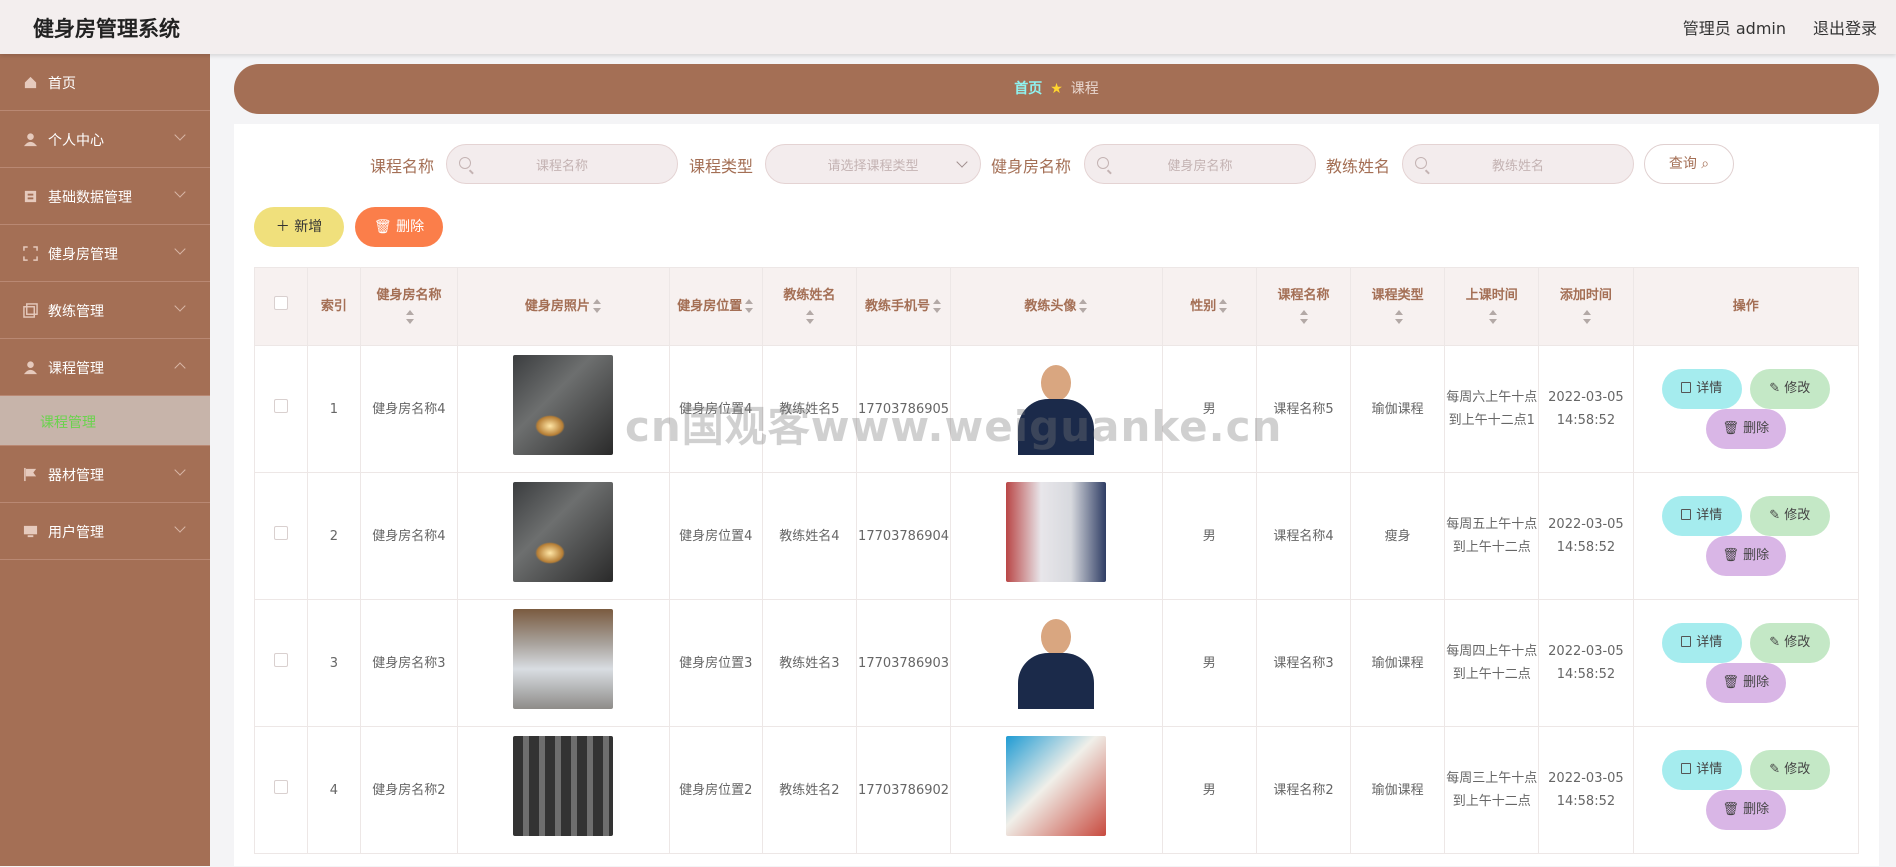 The image size is (1896, 867). What do you see at coordinates (1518, 164) in the screenshot?
I see `coach-name-input: 教练姓名` at bounding box center [1518, 164].